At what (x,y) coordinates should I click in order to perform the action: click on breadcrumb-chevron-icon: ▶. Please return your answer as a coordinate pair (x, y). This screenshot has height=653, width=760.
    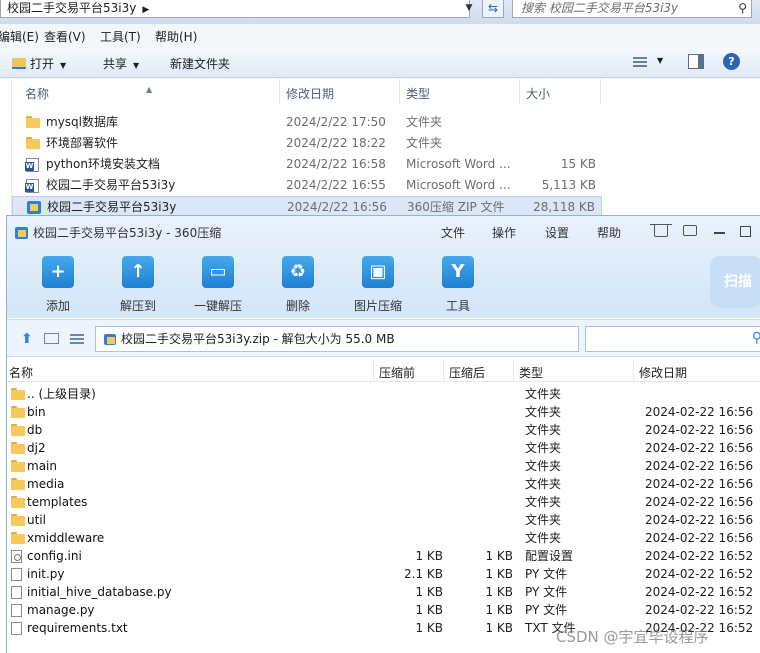
    Looking at the image, I should click on (145, 10).